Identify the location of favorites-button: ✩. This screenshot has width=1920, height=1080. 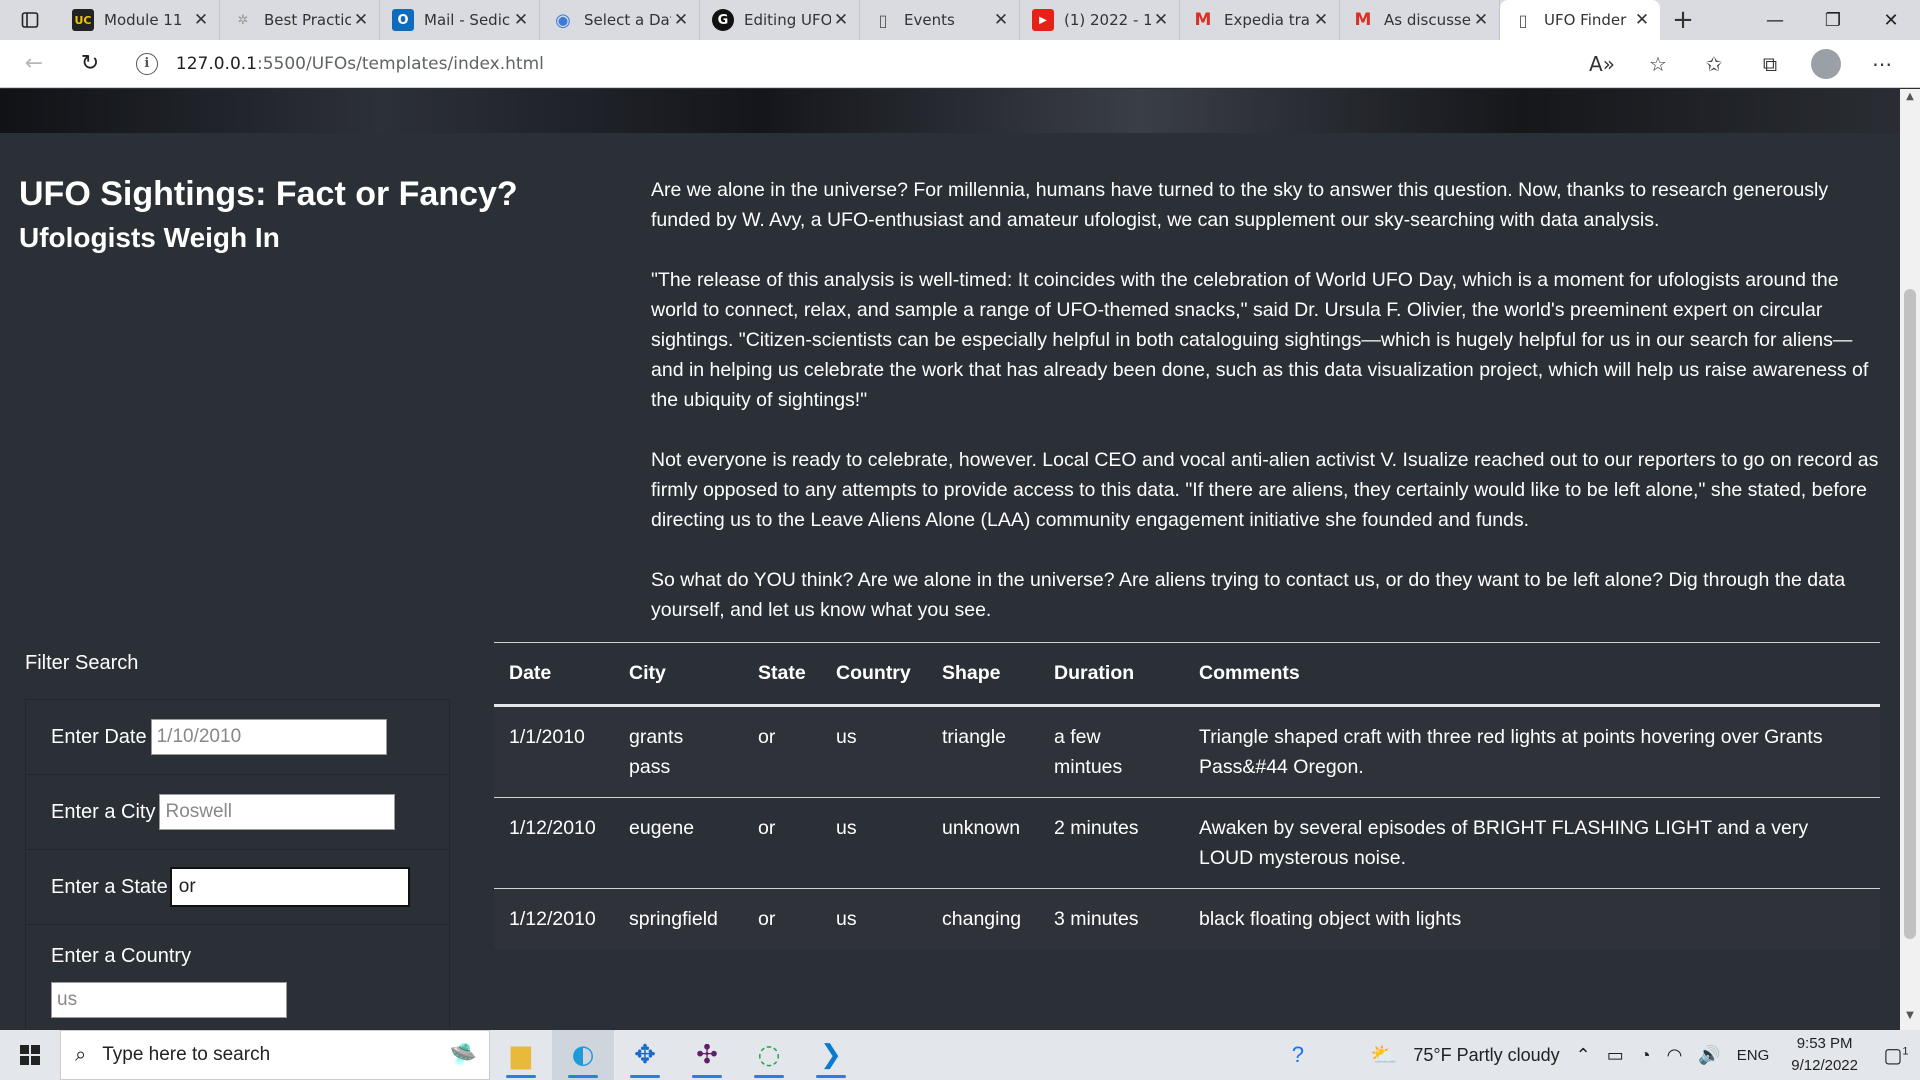
(1714, 64).